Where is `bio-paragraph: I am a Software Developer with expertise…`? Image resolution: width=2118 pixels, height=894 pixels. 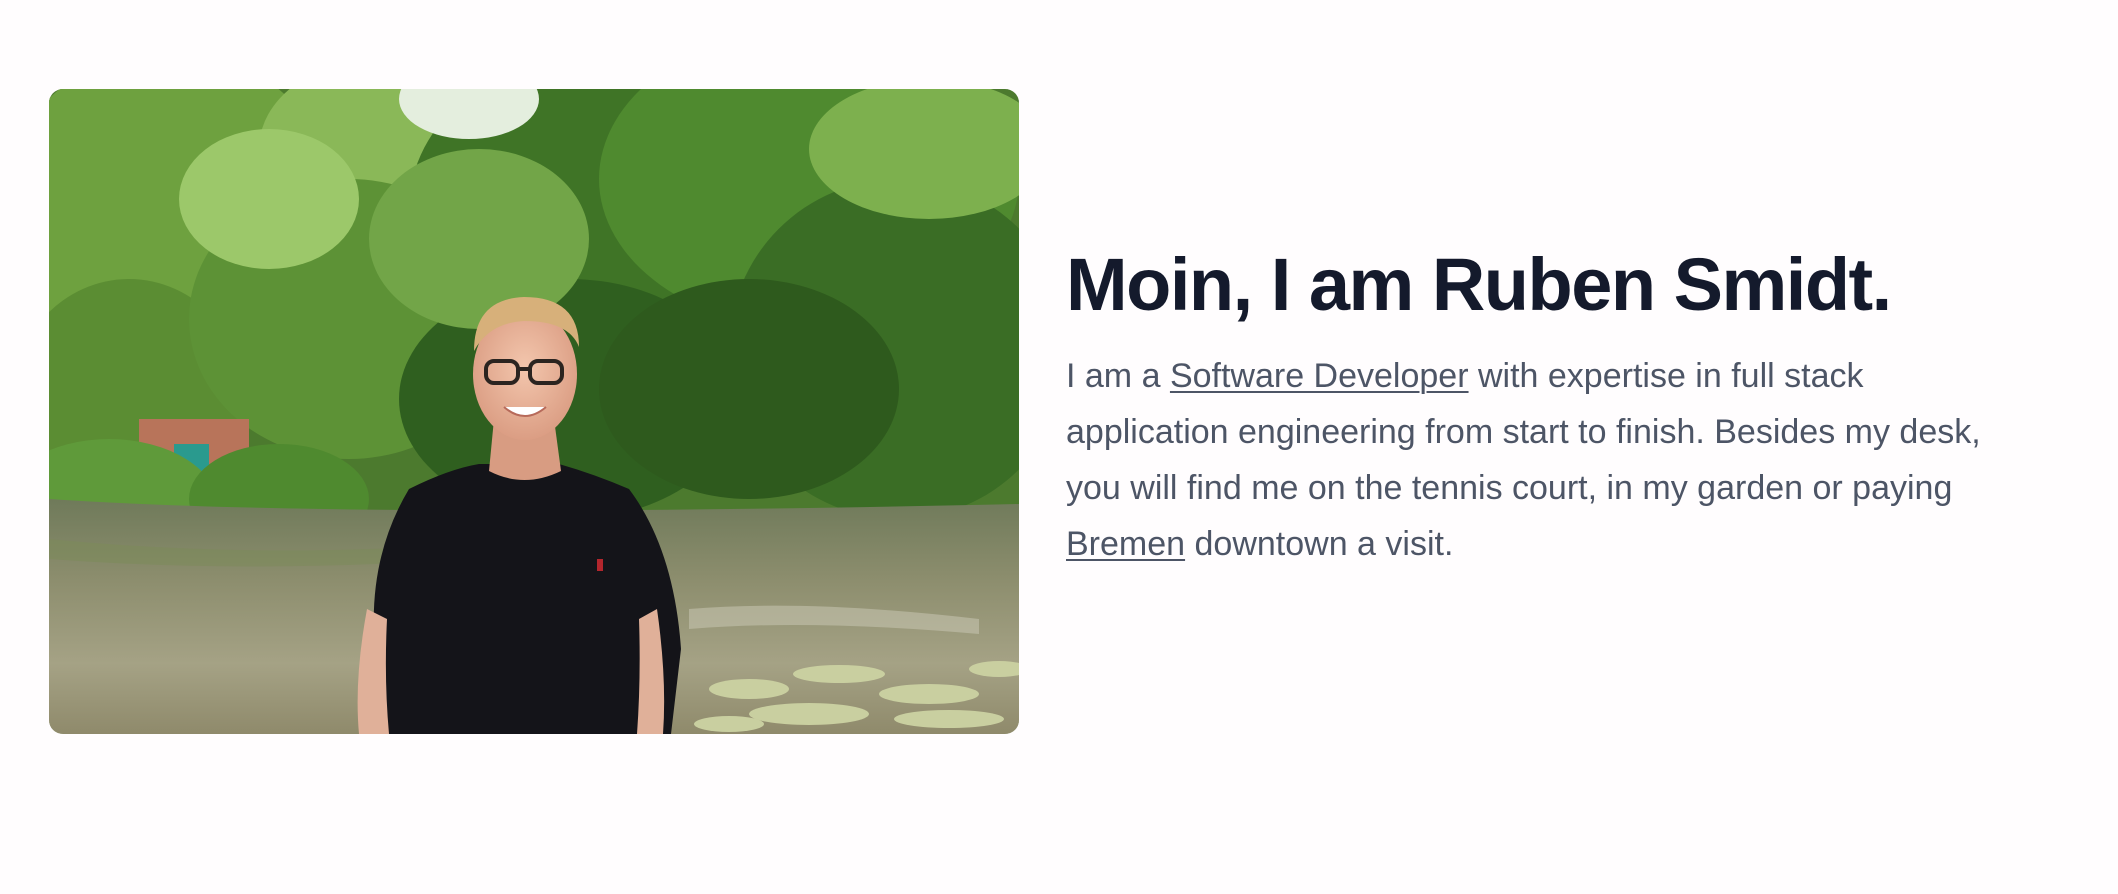
bio-paragraph: I am a Software Developer with expertise… is located at coordinates (1541, 460).